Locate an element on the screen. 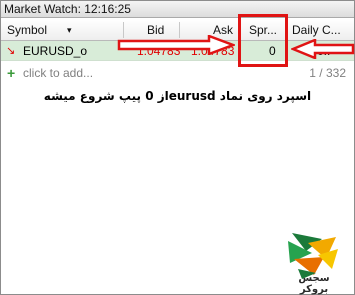 The width and height of the screenshot is (355, 295). sort-dropdown-icon: ▾ is located at coordinates (69, 30).